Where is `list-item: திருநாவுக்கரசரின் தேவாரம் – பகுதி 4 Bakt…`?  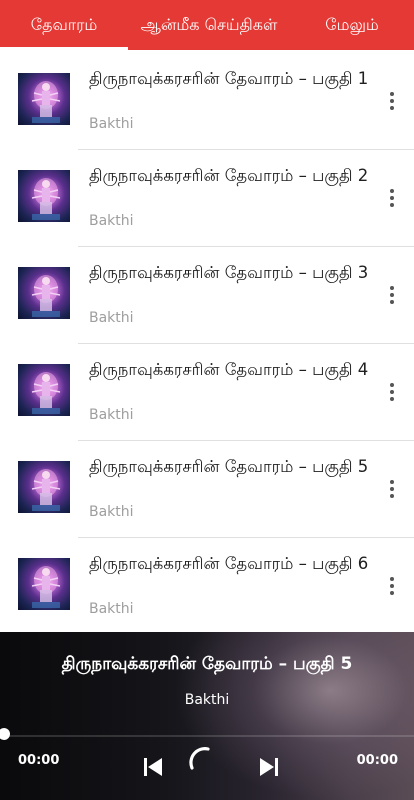 list-item: திருநாவுக்கரசரின் தேவாரம் – பகுதி 4 Bakt… is located at coordinates (207, 392).